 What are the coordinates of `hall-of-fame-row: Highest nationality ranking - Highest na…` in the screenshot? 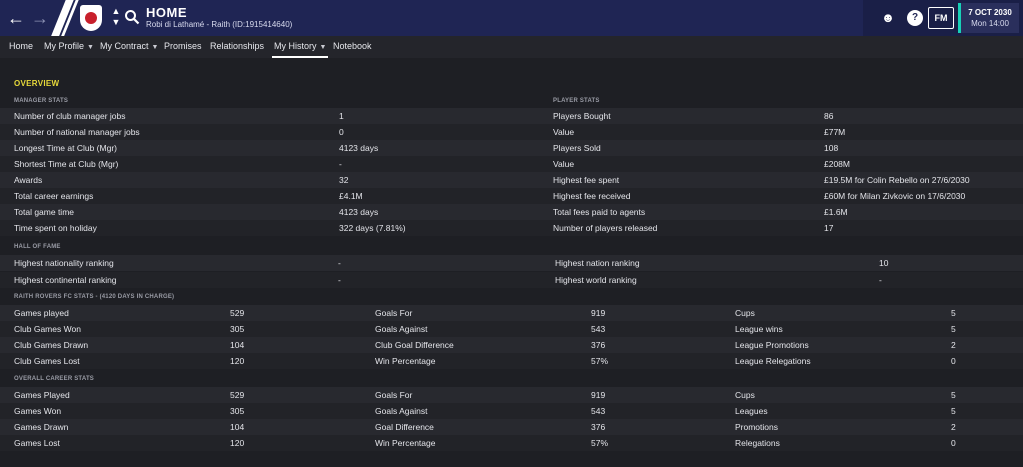 It's located at (511, 263).